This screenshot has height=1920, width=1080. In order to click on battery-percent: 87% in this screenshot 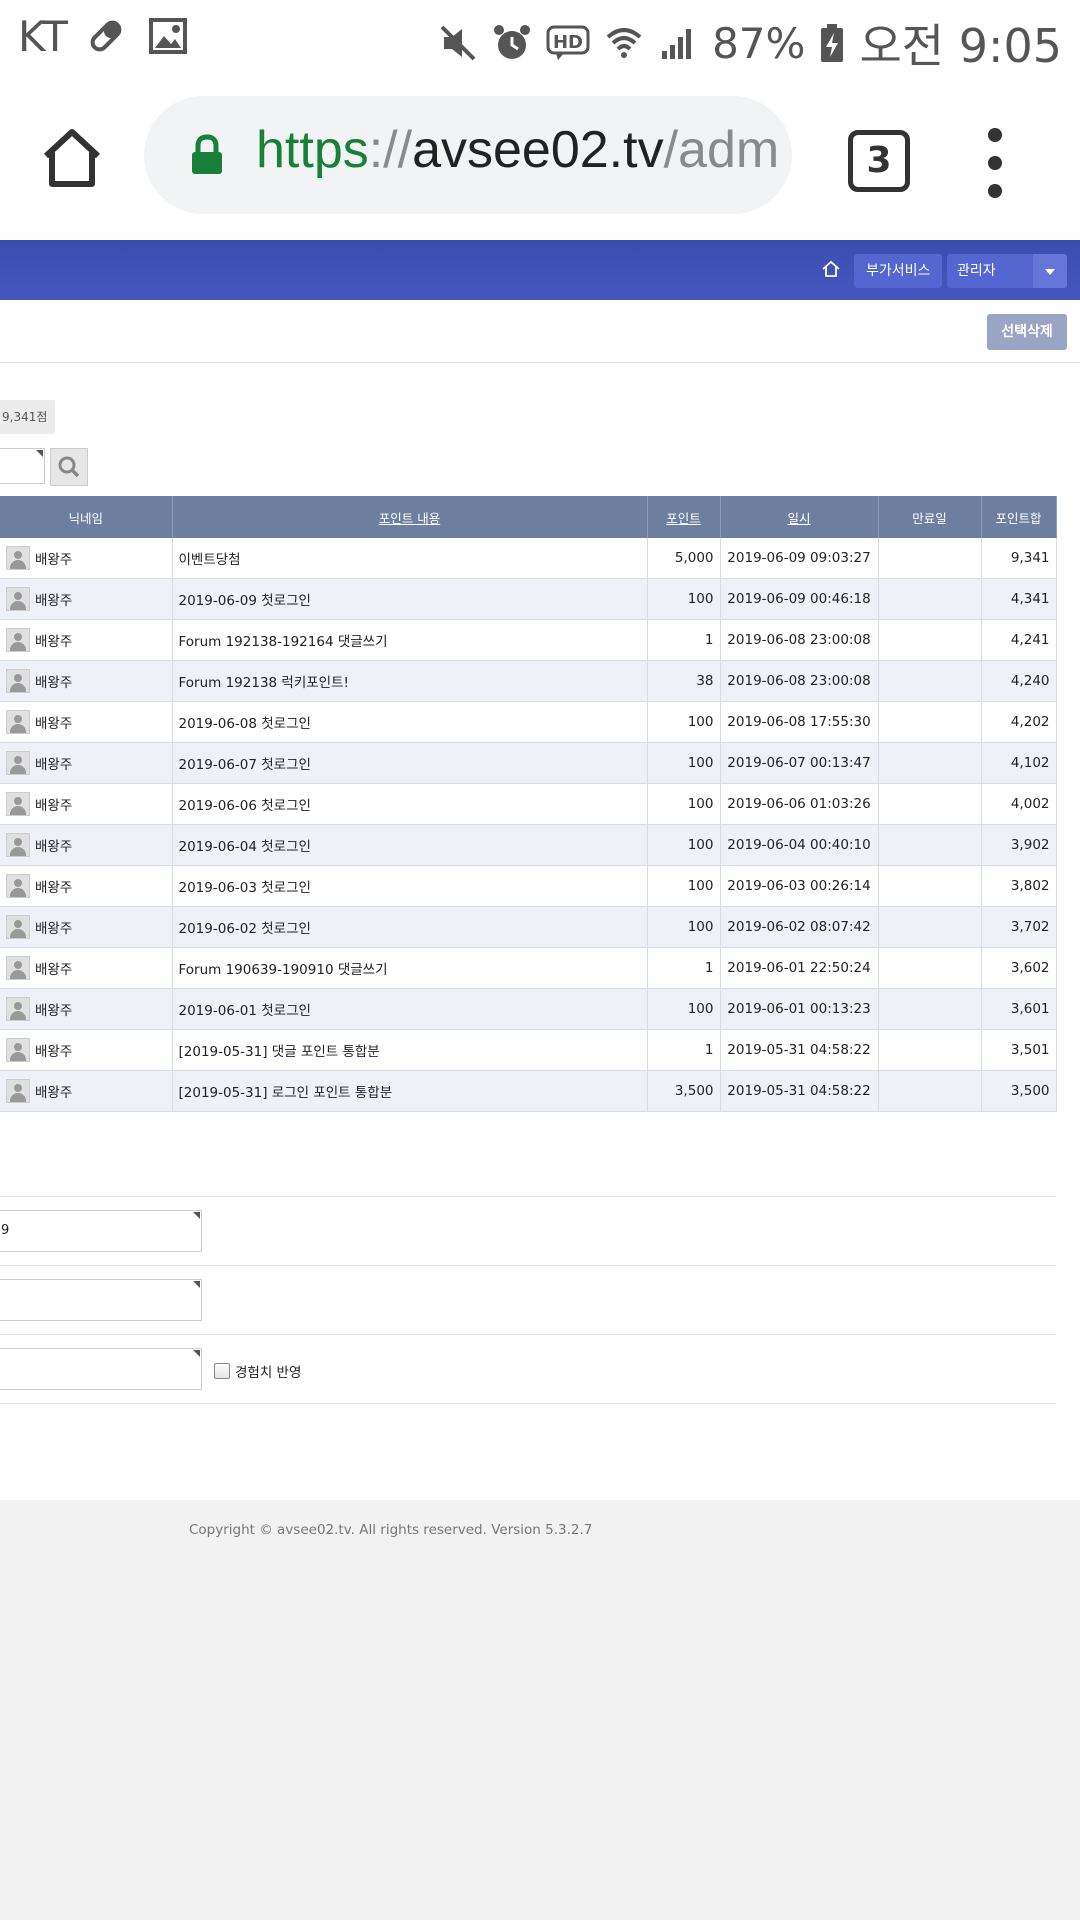, I will do `click(759, 43)`.